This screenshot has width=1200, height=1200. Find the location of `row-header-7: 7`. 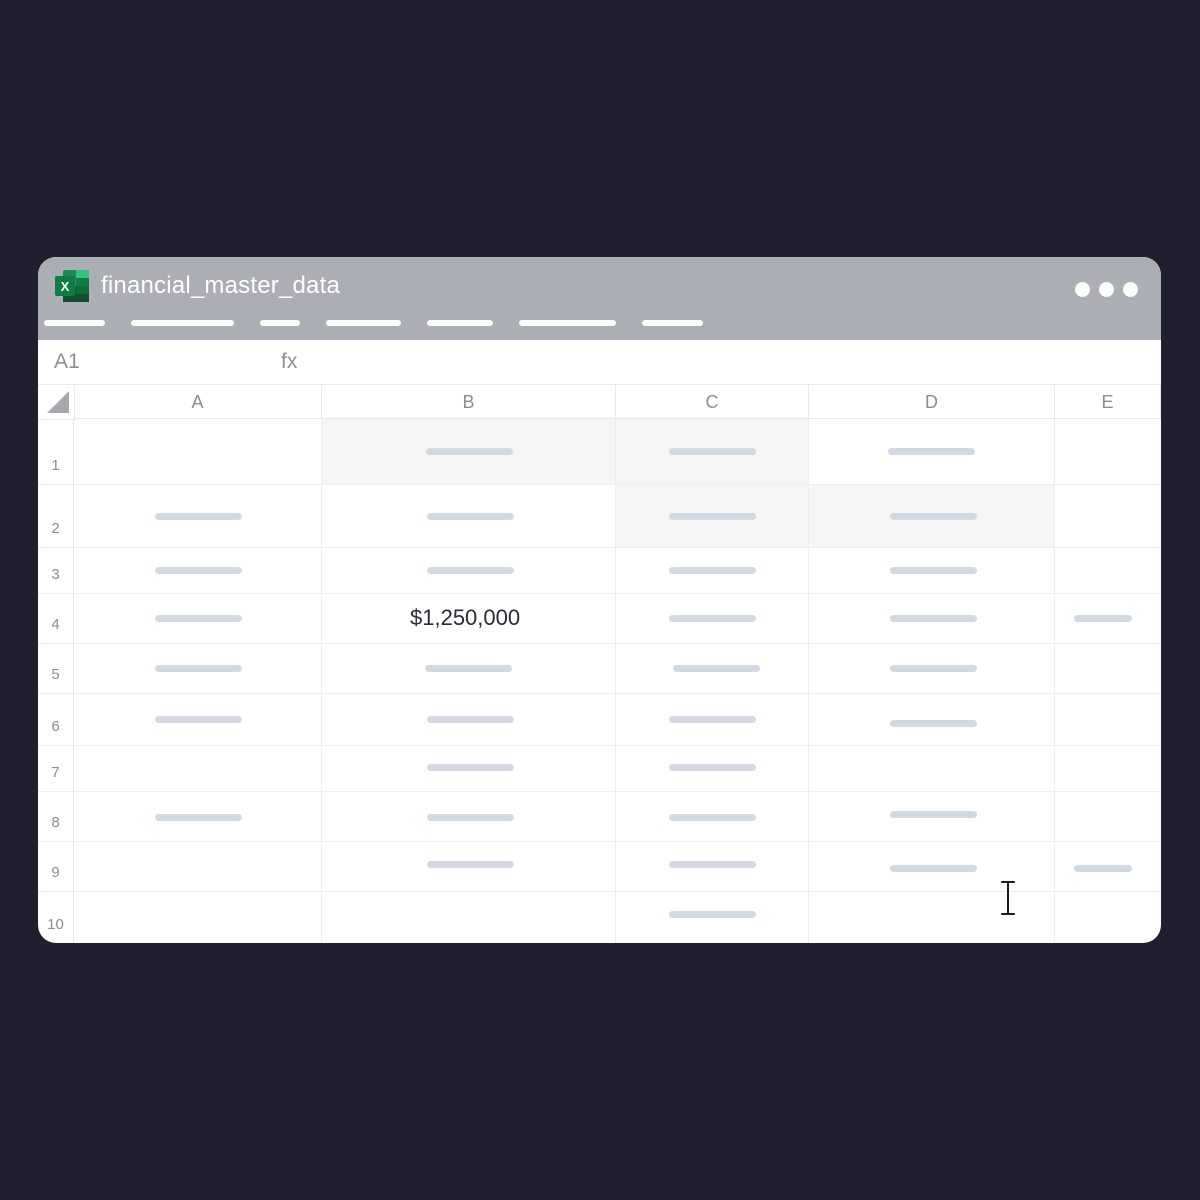

row-header-7: 7 is located at coordinates (56, 769).